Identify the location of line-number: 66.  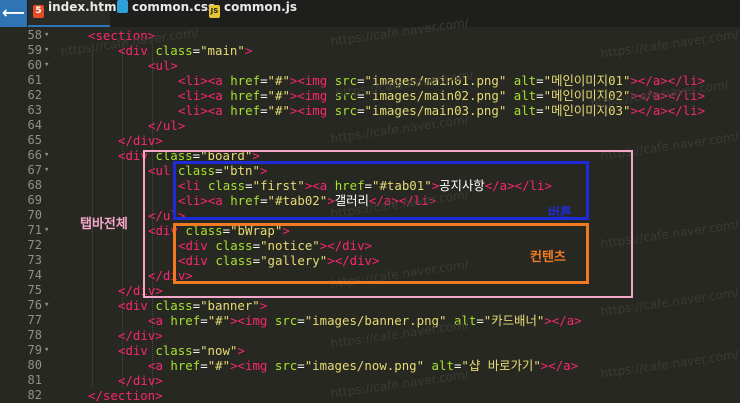
(34, 155).